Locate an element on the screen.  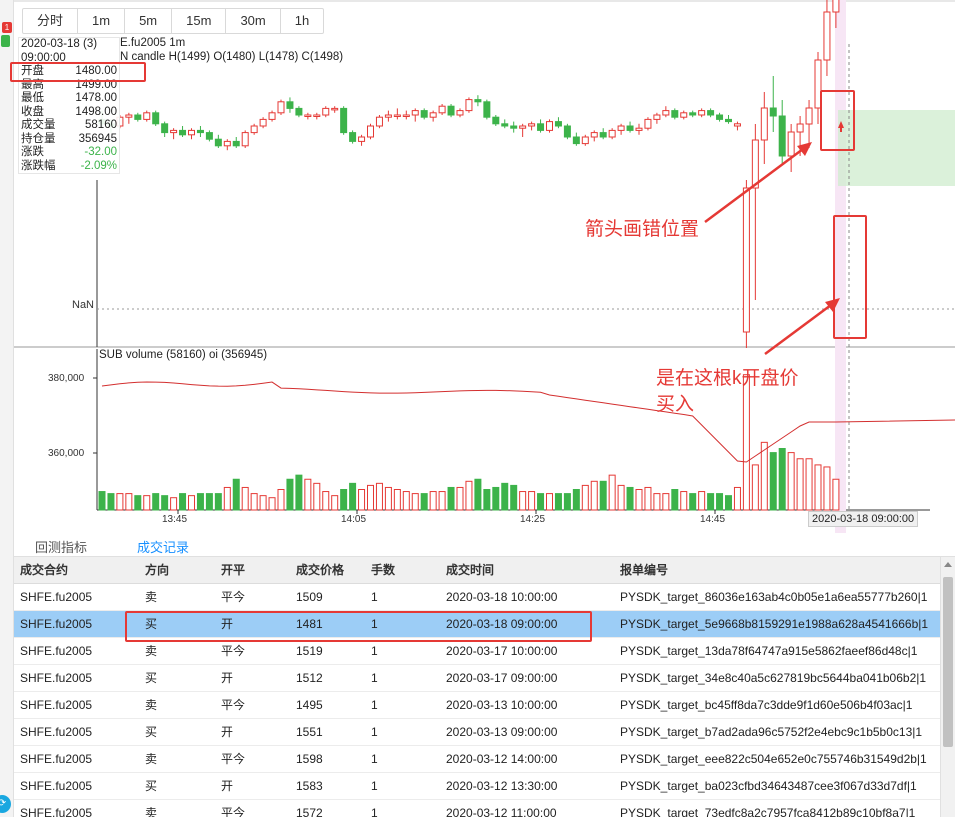
x-tick-1425: 14:25 is located at coordinates (533, 519).